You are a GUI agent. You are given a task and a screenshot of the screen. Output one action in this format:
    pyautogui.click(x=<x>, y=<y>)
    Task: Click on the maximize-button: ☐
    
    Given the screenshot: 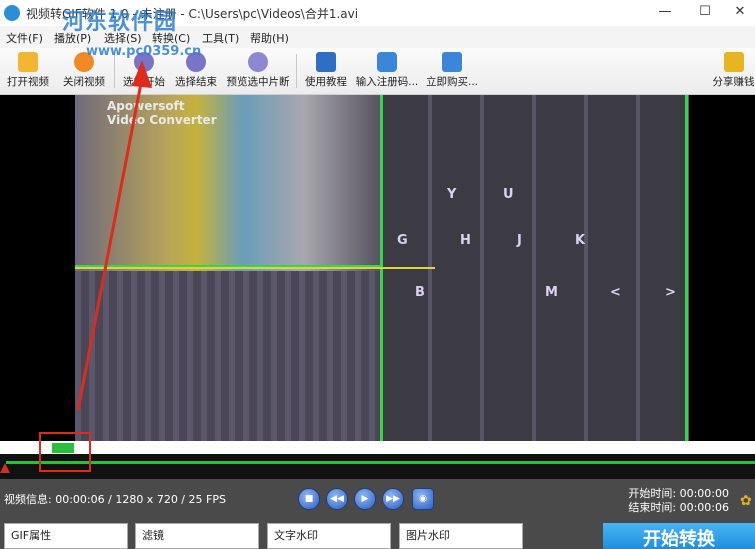 What is the action you would take?
    pyautogui.click(x=705, y=12)
    